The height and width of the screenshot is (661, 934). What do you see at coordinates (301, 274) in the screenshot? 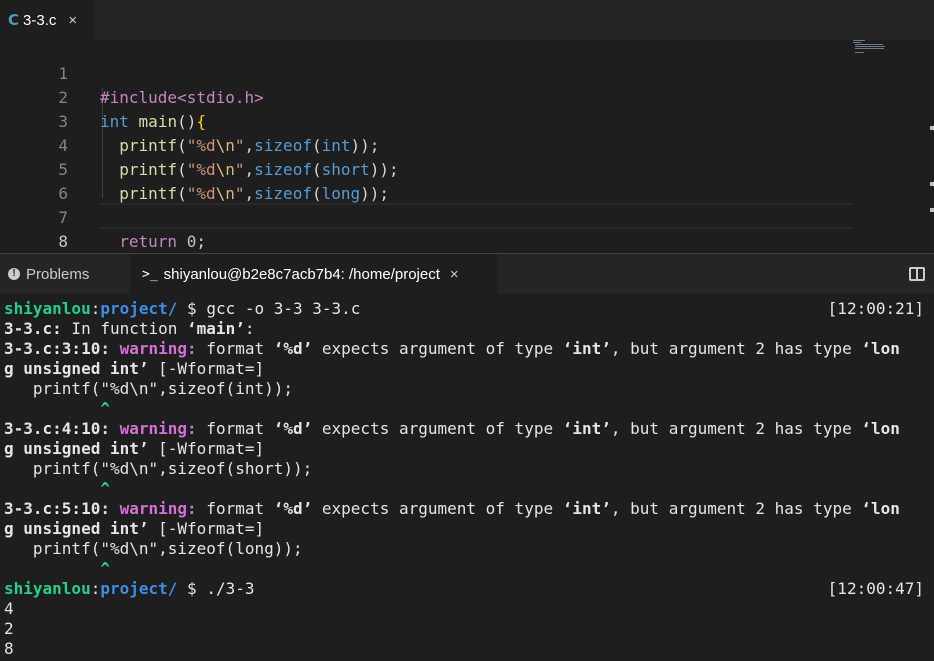
I see `terminal-tab-label: shiyanlou@b2e8c7acb7b4: /home/project` at bounding box center [301, 274].